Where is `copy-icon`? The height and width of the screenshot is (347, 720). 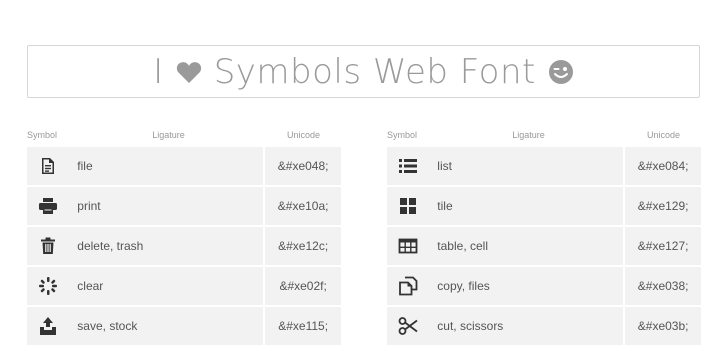
copy-icon is located at coordinates (408, 286).